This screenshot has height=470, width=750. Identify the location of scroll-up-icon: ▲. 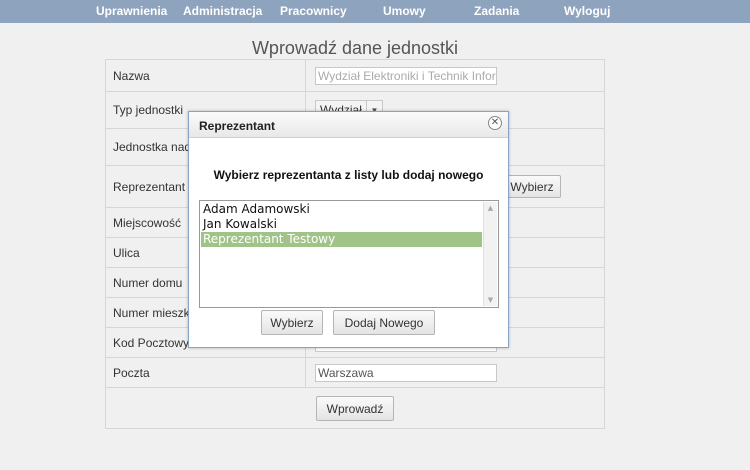
(490, 208).